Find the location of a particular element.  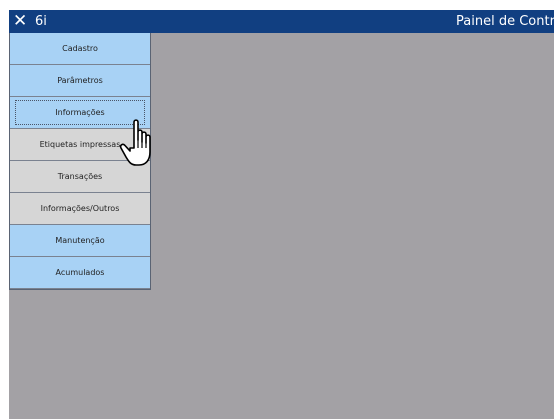

title-bar: ✕ 6i Painel de Controle is located at coordinates (281, 21).